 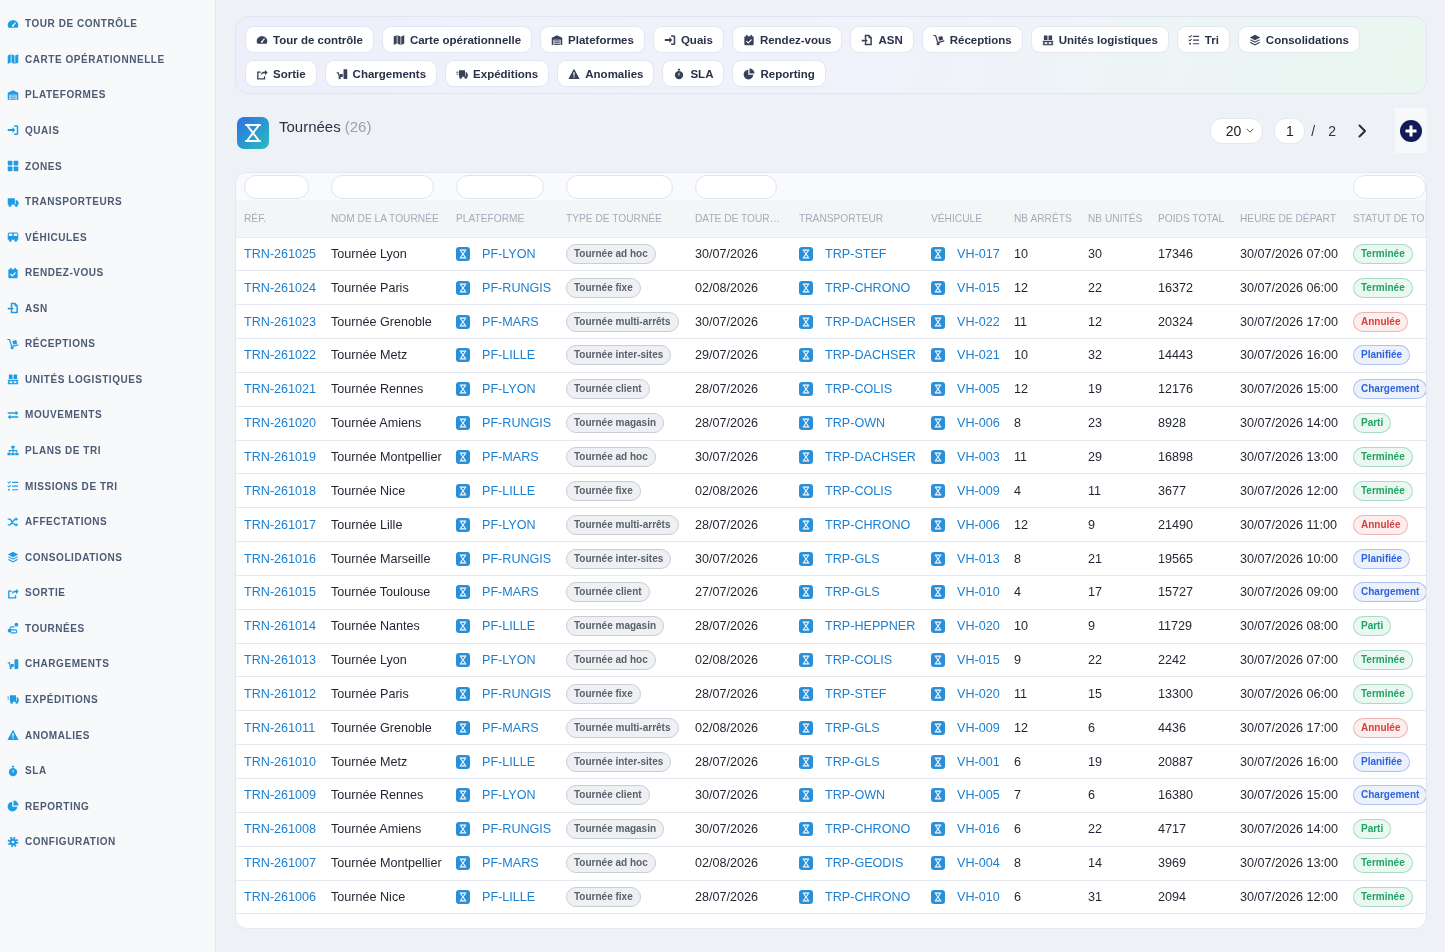 What do you see at coordinates (457, 39) in the screenshot?
I see `nav-tab: Carte opérationnelle` at bounding box center [457, 39].